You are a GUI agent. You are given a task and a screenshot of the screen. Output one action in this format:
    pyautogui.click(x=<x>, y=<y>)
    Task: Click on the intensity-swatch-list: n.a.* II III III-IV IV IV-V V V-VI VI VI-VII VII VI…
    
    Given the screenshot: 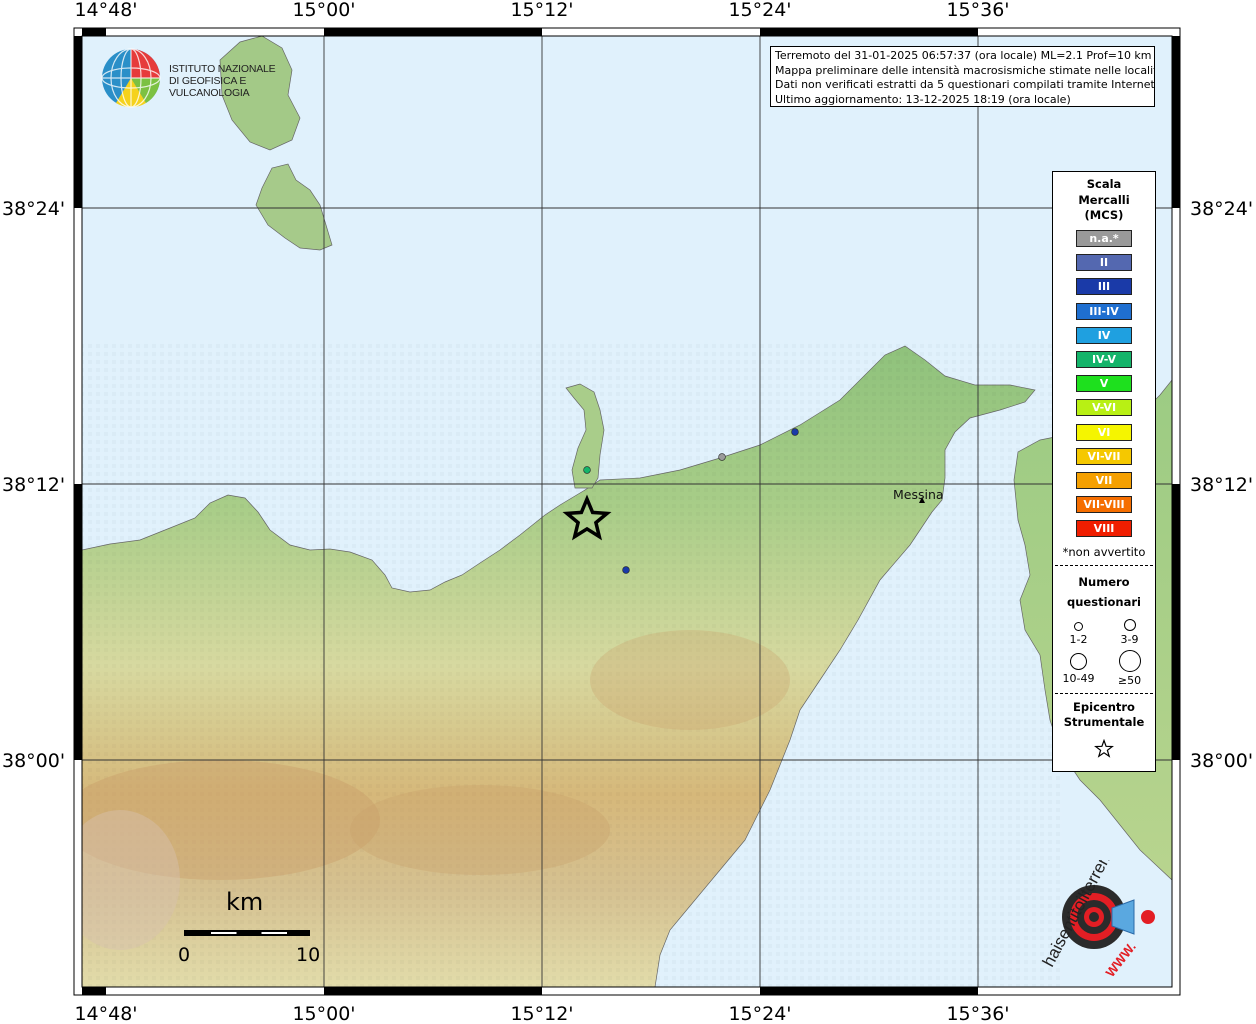 What is the action you would take?
    pyautogui.click(x=1104, y=384)
    